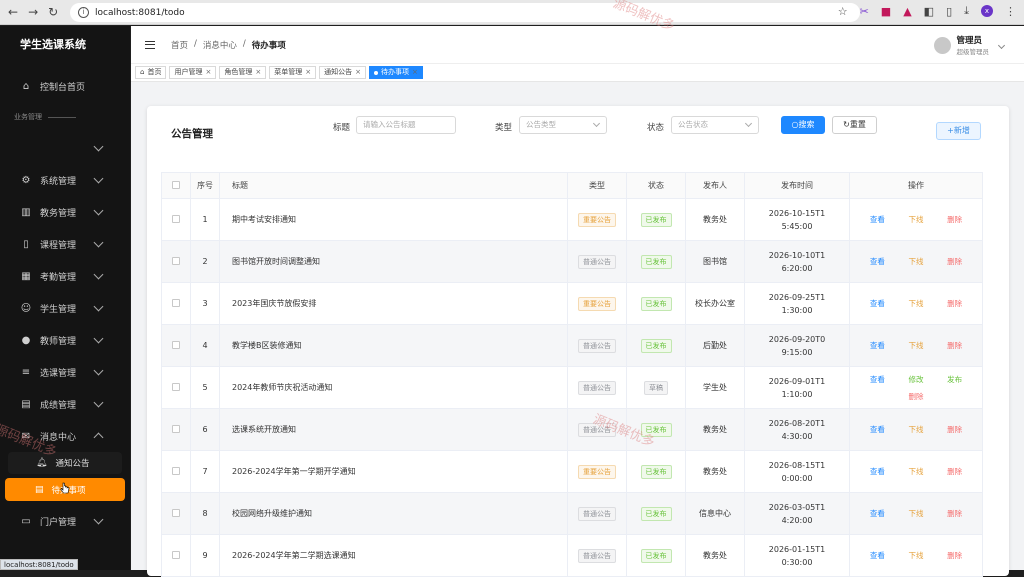 The width and height of the screenshot is (1024, 577). I want to click on sidebar-item: ▯ 课程管理, so click(65, 244).